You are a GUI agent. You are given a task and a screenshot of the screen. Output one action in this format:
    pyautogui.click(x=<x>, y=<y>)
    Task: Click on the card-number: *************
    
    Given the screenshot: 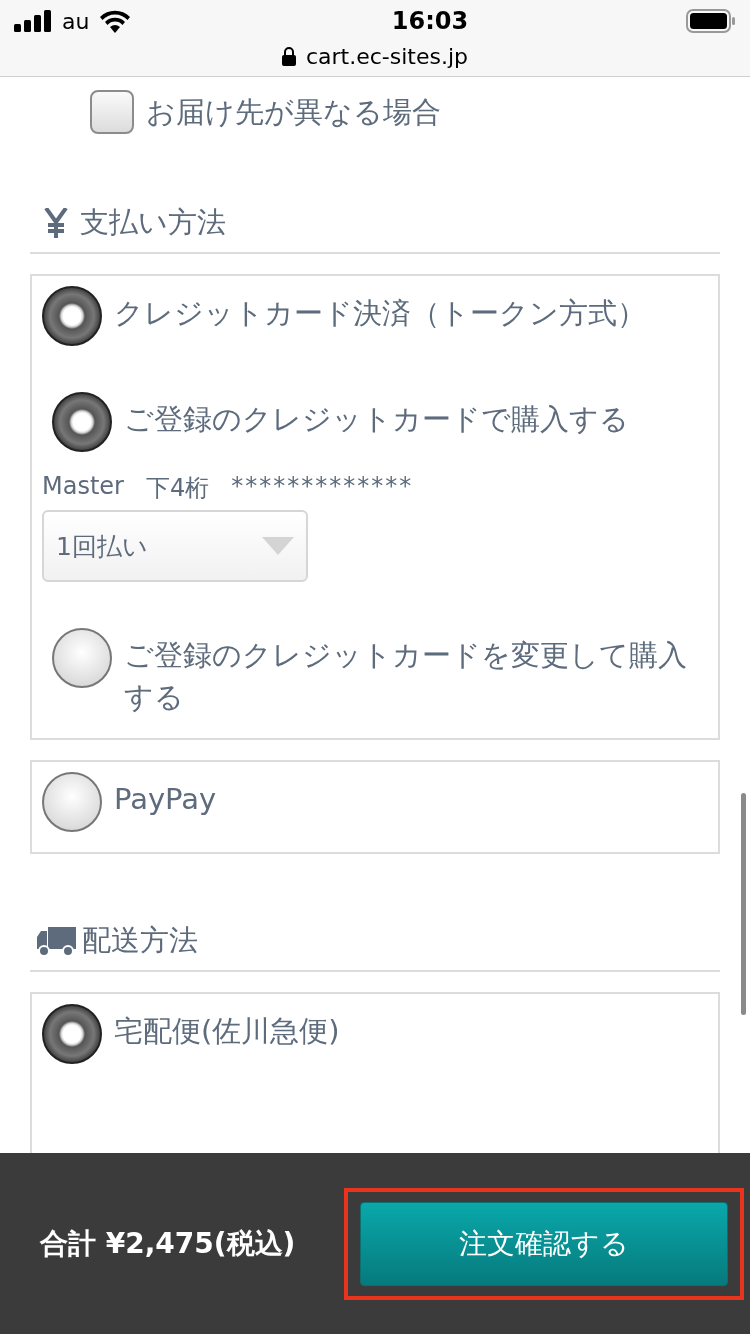 What is the action you would take?
    pyautogui.click(x=322, y=487)
    